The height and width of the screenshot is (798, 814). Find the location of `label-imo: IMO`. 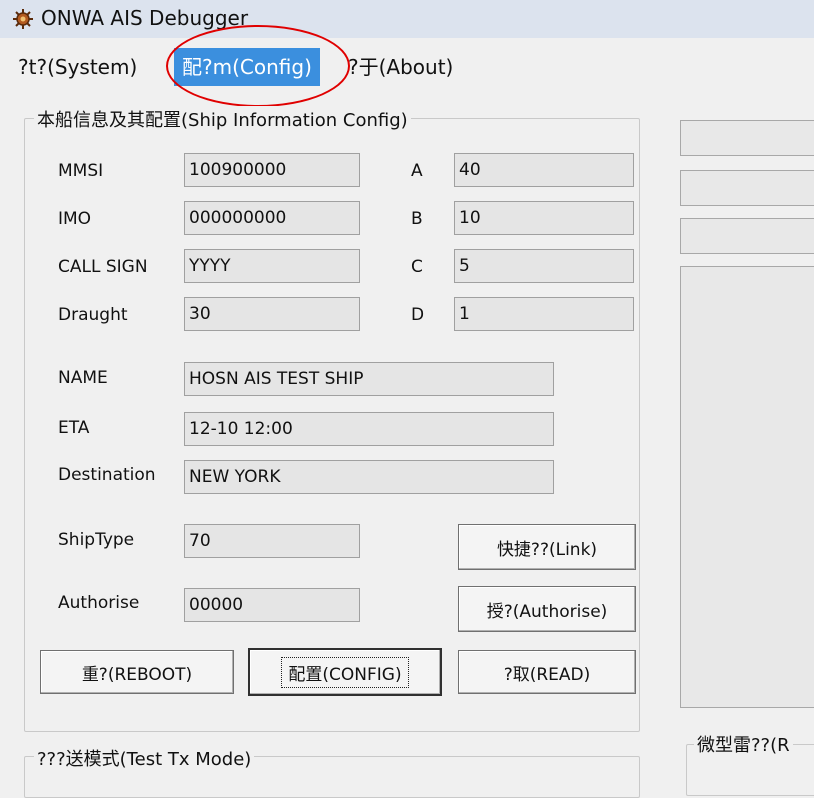

label-imo: IMO is located at coordinates (75, 219).